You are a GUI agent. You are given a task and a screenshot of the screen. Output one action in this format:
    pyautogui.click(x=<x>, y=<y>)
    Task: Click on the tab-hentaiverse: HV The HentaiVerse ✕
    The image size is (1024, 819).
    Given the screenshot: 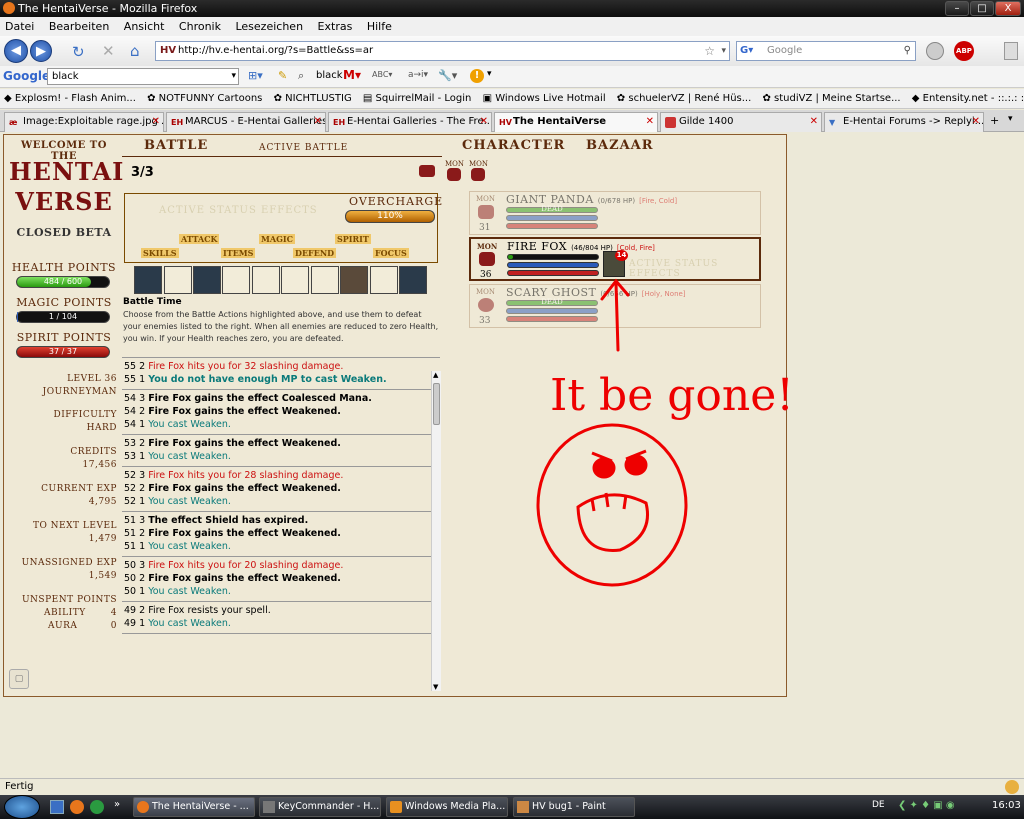 What is the action you would take?
    pyautogui.click(x=576, y=122)
    